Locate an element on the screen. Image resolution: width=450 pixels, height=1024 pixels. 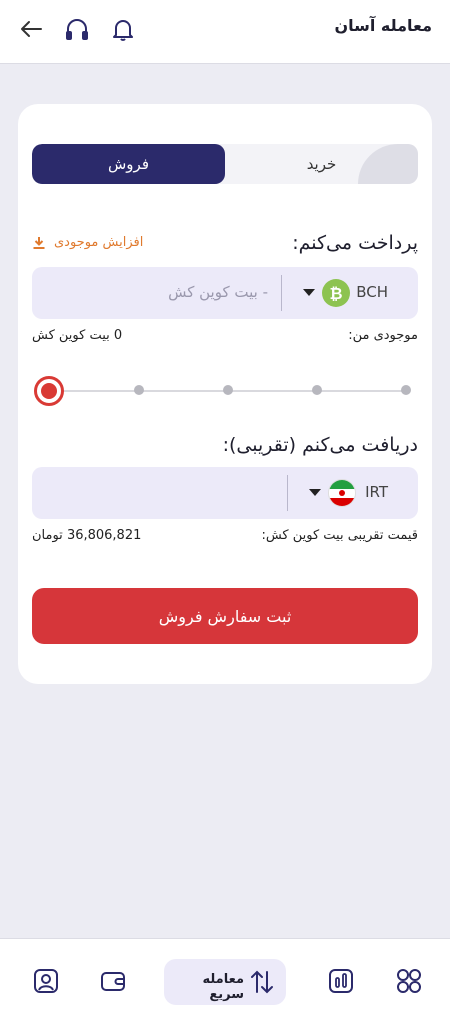
bottom-navigation: معامله سریع is located at coordinates (225, 981).